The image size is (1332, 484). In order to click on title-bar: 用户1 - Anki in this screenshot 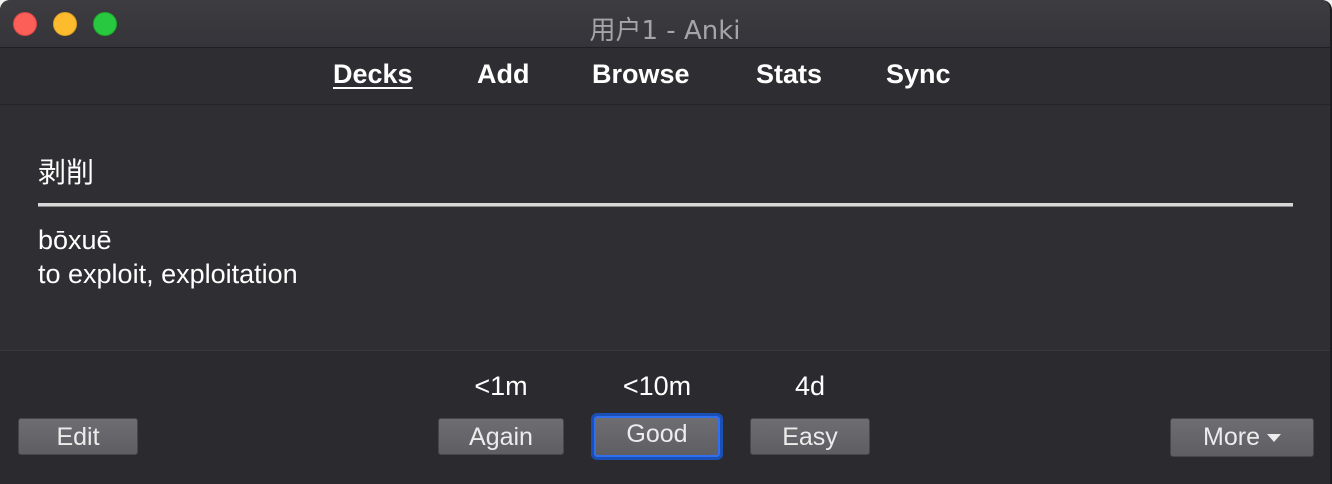, I will do `click(665, 24)`.